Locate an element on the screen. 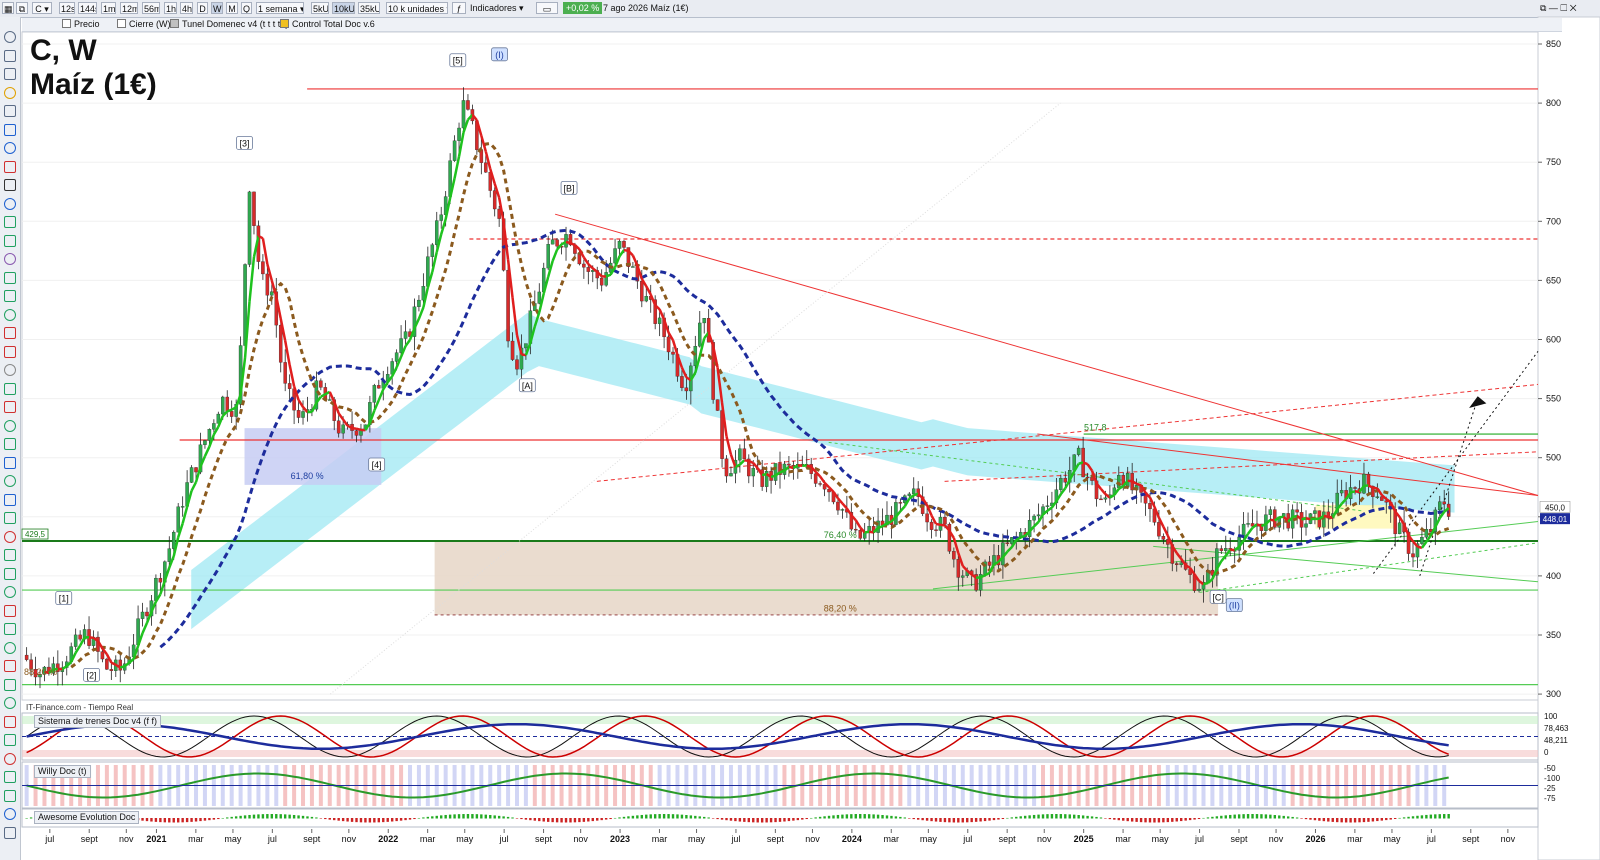  wave-label: [4] is located at coordinates (377, 465).